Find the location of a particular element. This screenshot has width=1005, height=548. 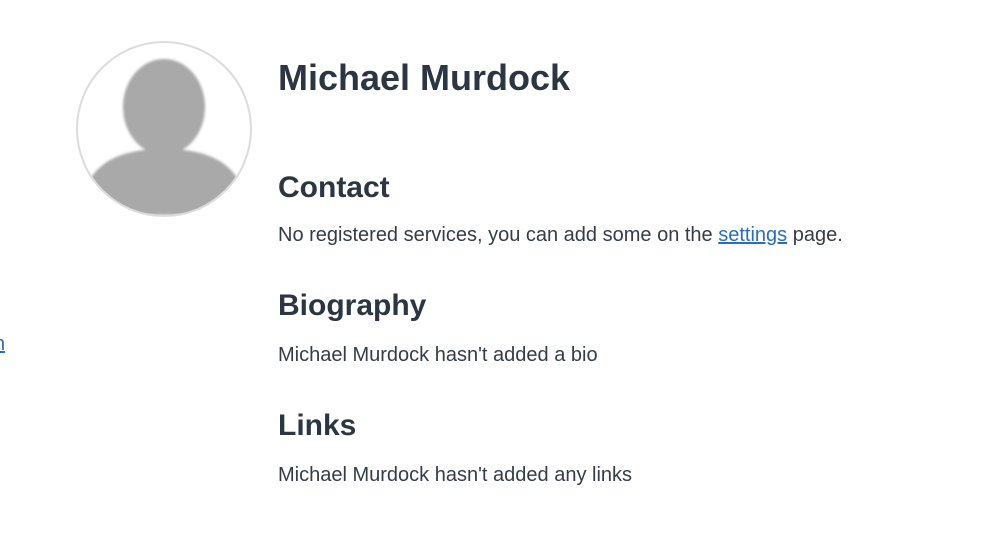

contact-heading: Contact is located at coordinates (334, 187).